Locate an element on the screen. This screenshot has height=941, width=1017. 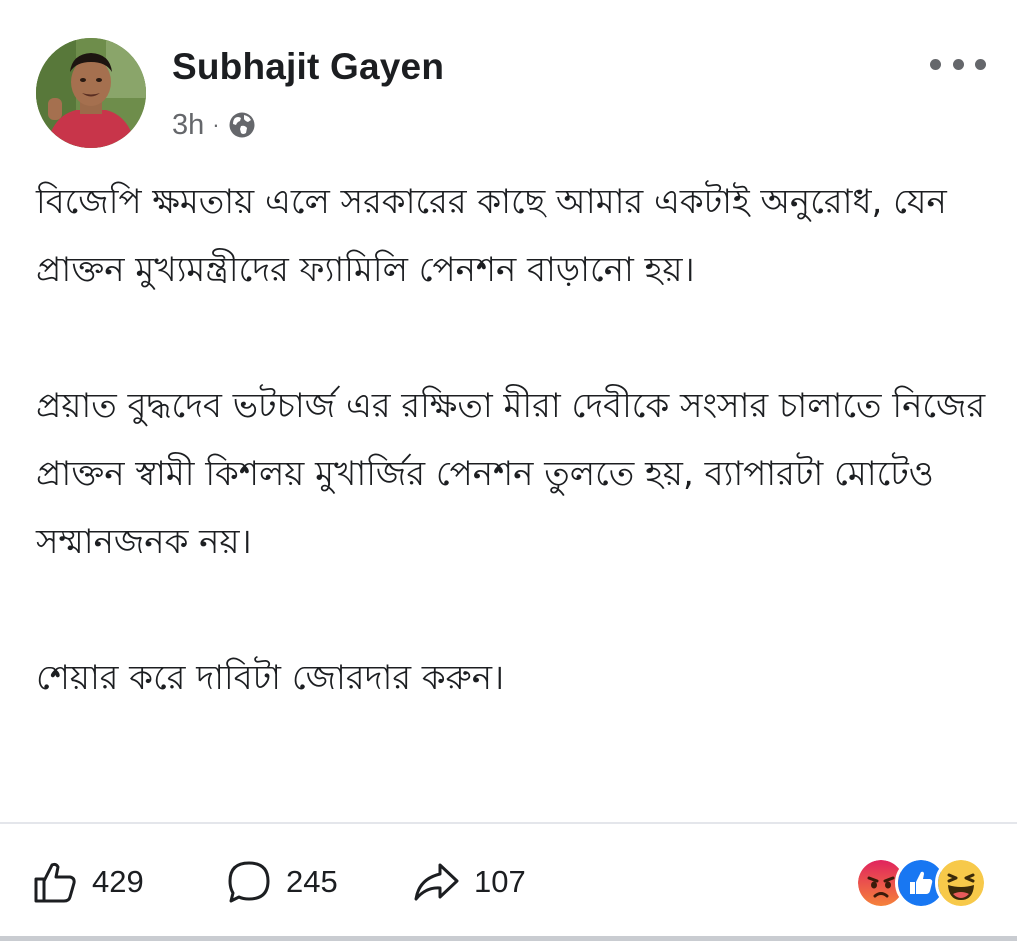
comment-button: 245 is located at coordinates (282, 882).